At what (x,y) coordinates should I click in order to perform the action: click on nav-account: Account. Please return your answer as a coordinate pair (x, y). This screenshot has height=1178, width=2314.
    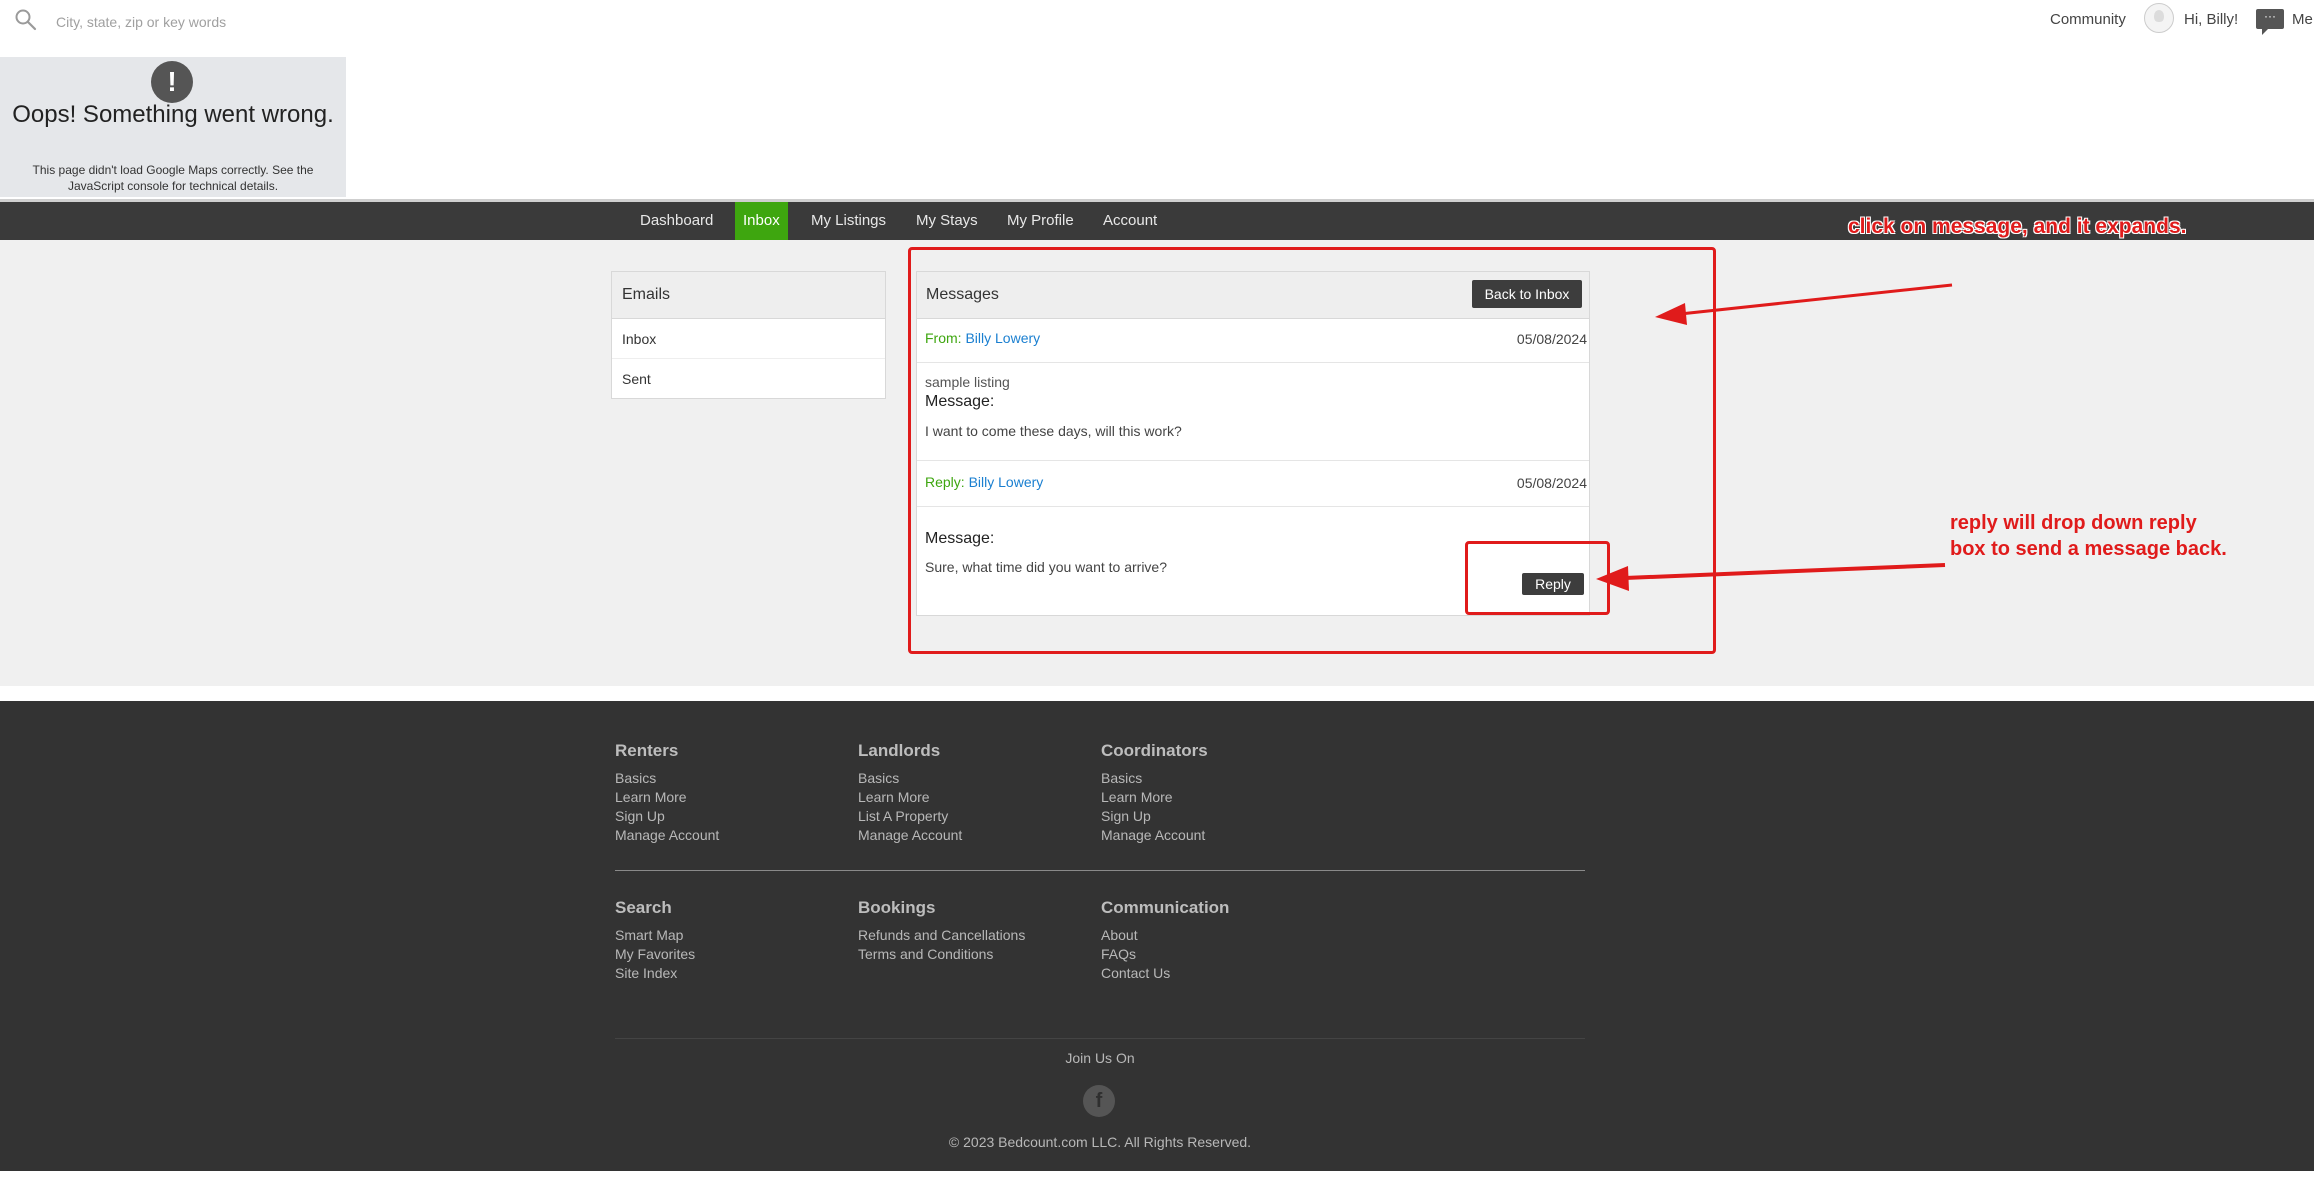
    Looking at the image, I should click on (1130, 221).